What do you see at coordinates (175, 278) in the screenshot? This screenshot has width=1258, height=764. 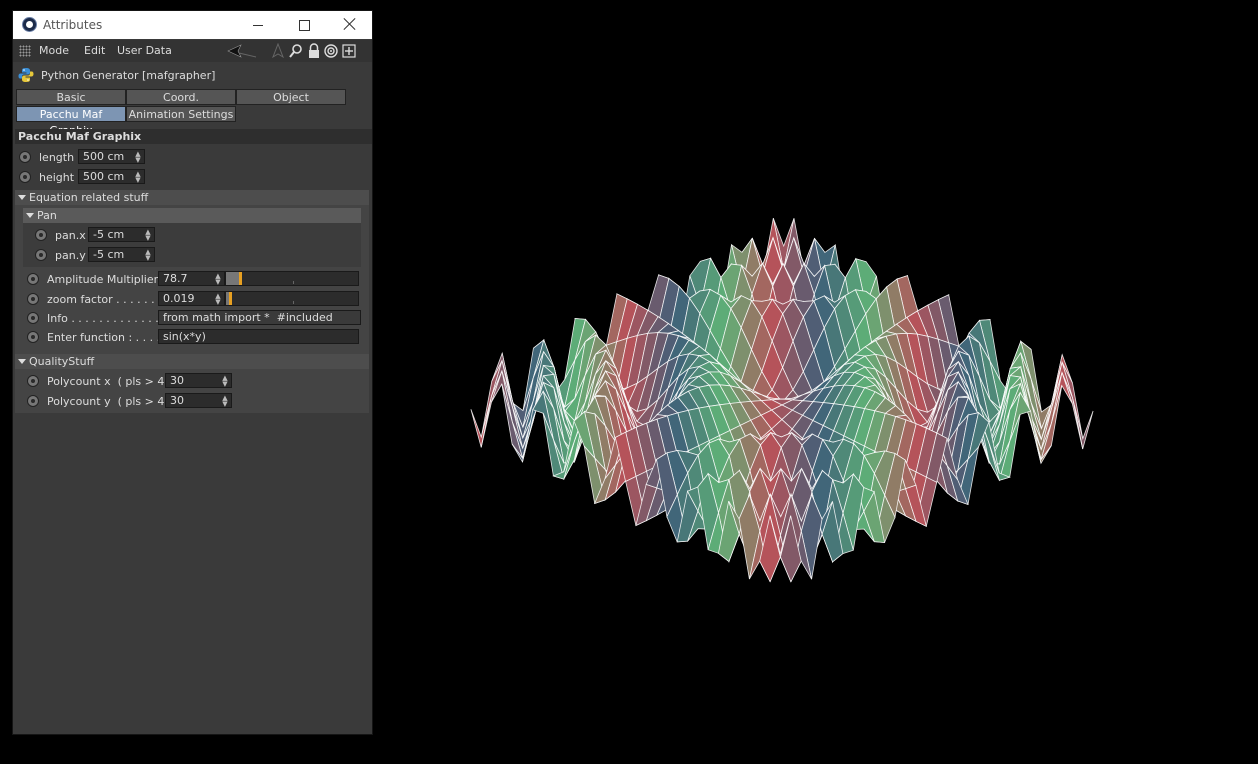 I see `amplitude-value: 78.7` at bounding box center [175, 278].